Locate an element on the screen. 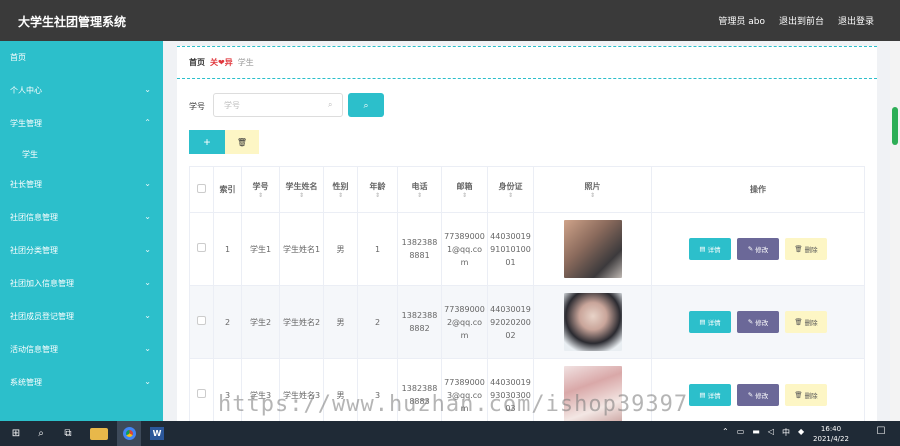 Image resolution: width=900 pixels, height=446 pixels. column-header-actions: 操作 is located at coordinates (758, 189).